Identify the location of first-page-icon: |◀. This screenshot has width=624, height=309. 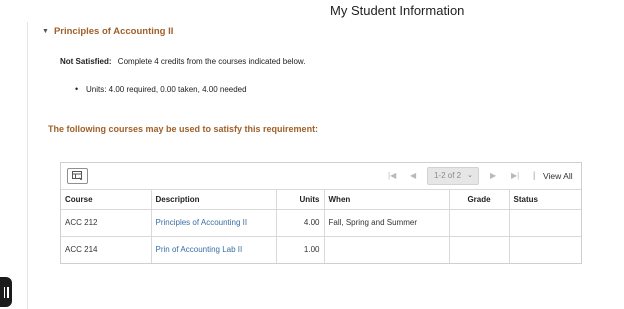
(392, 175).